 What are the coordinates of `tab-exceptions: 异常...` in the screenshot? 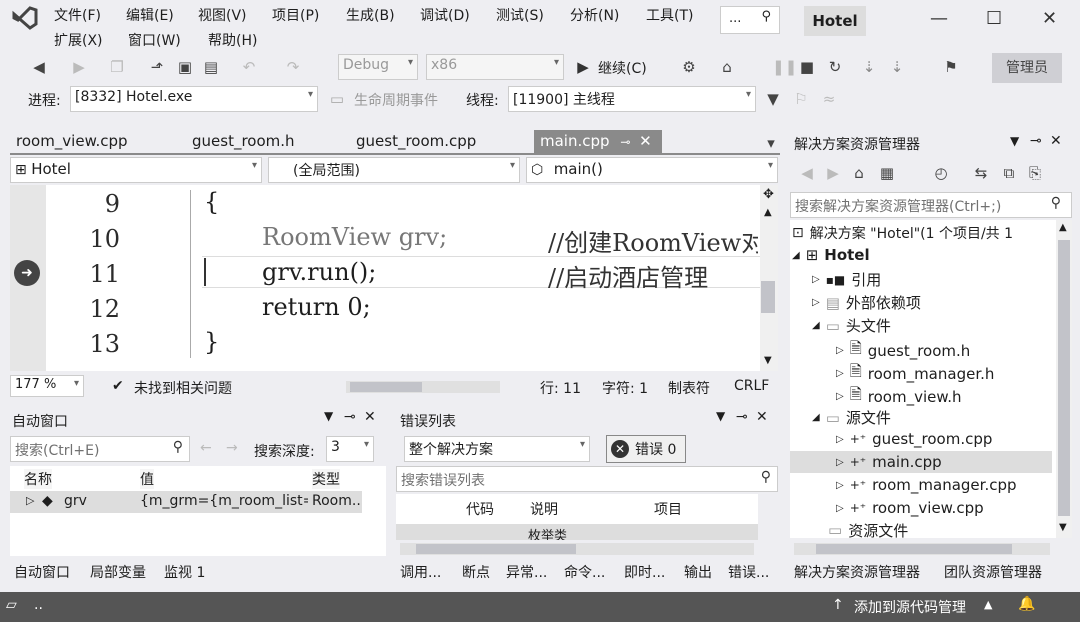 It's located at (526, 572).